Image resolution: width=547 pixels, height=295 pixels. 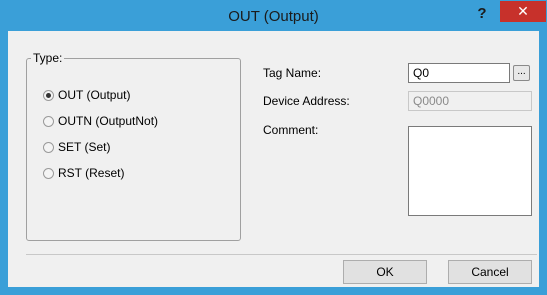 I want to click on title-bar: OUT (Output) ? ✕, so click(x=273, y=16).